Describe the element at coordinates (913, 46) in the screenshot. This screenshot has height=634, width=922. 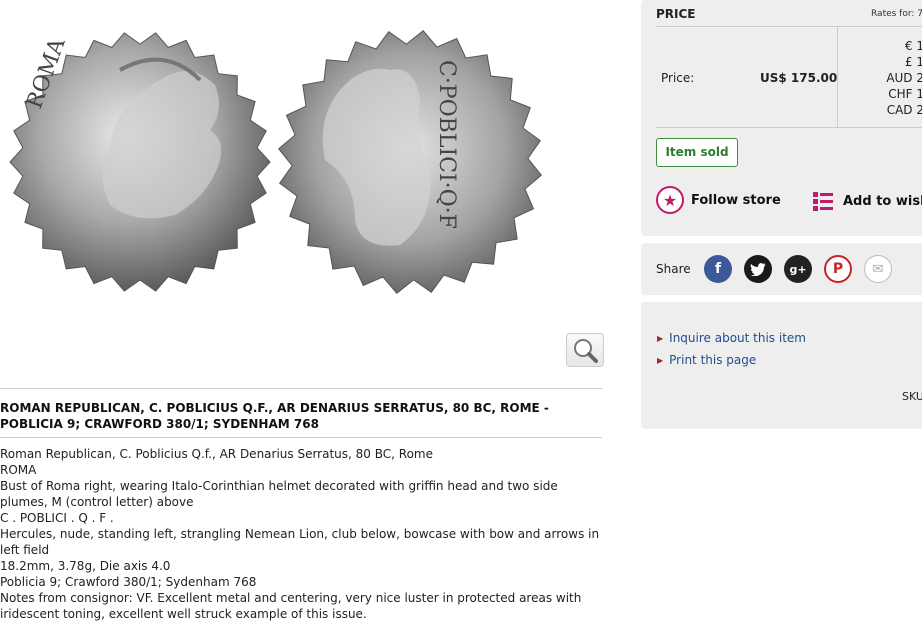
I see `rate-eur: € 1` at that location.